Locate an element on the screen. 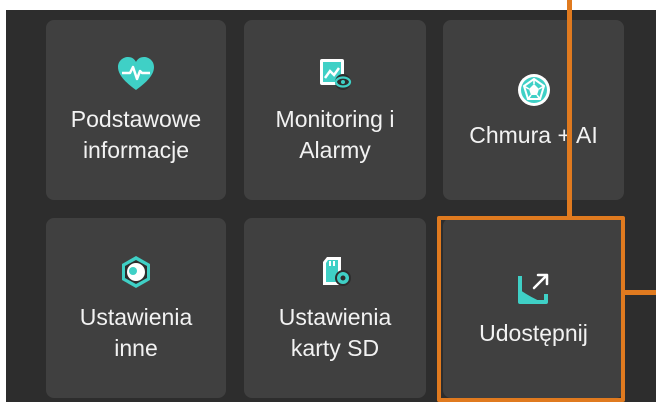 Image resolution: width=656 pixels, height=402 pixels. tile-sd-card-settings: Ustawienia karty SD is located at coordinates (335, 308).